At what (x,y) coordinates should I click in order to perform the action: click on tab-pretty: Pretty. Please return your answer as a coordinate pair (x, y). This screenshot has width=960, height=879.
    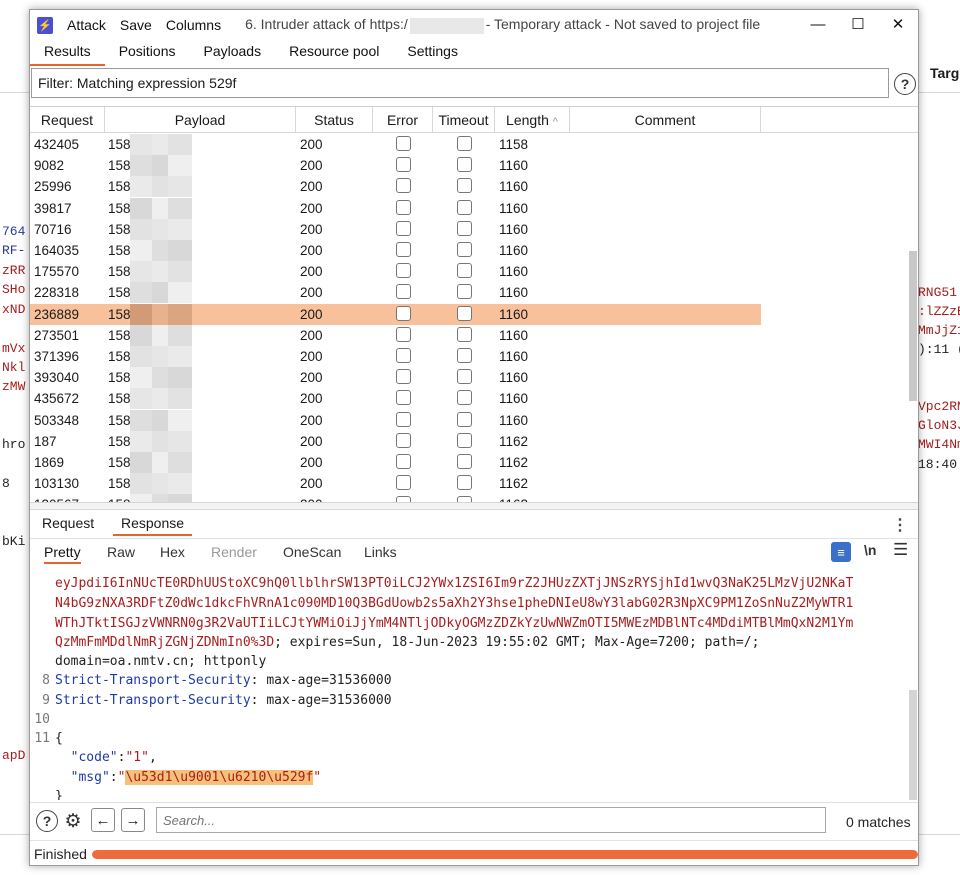
    Looking at the image, I should click on (62, 553).